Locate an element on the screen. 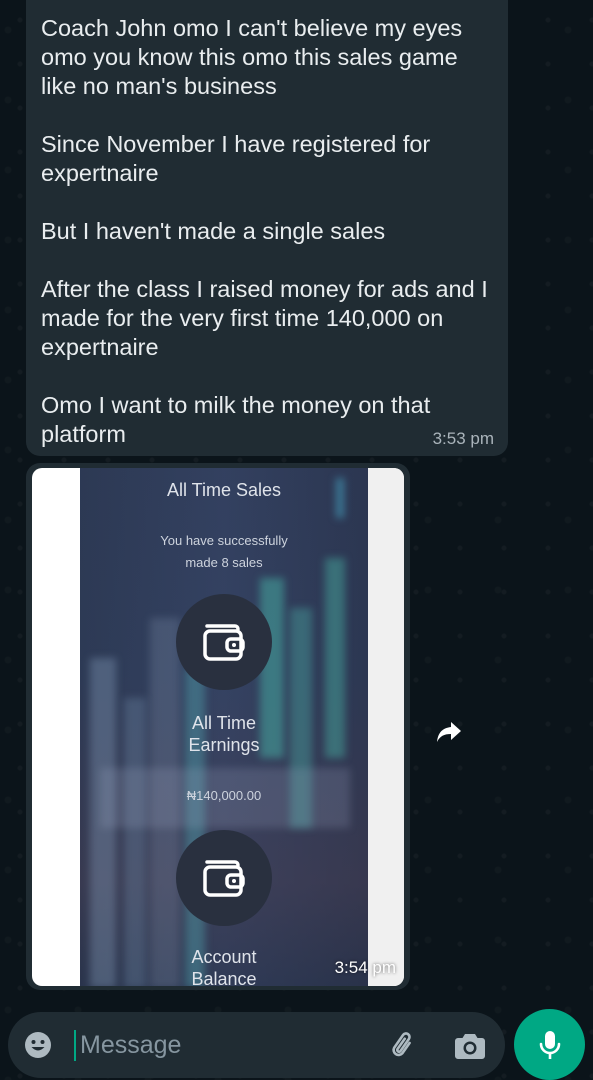  message-composer: Message is located at coordinates (256, 1045).